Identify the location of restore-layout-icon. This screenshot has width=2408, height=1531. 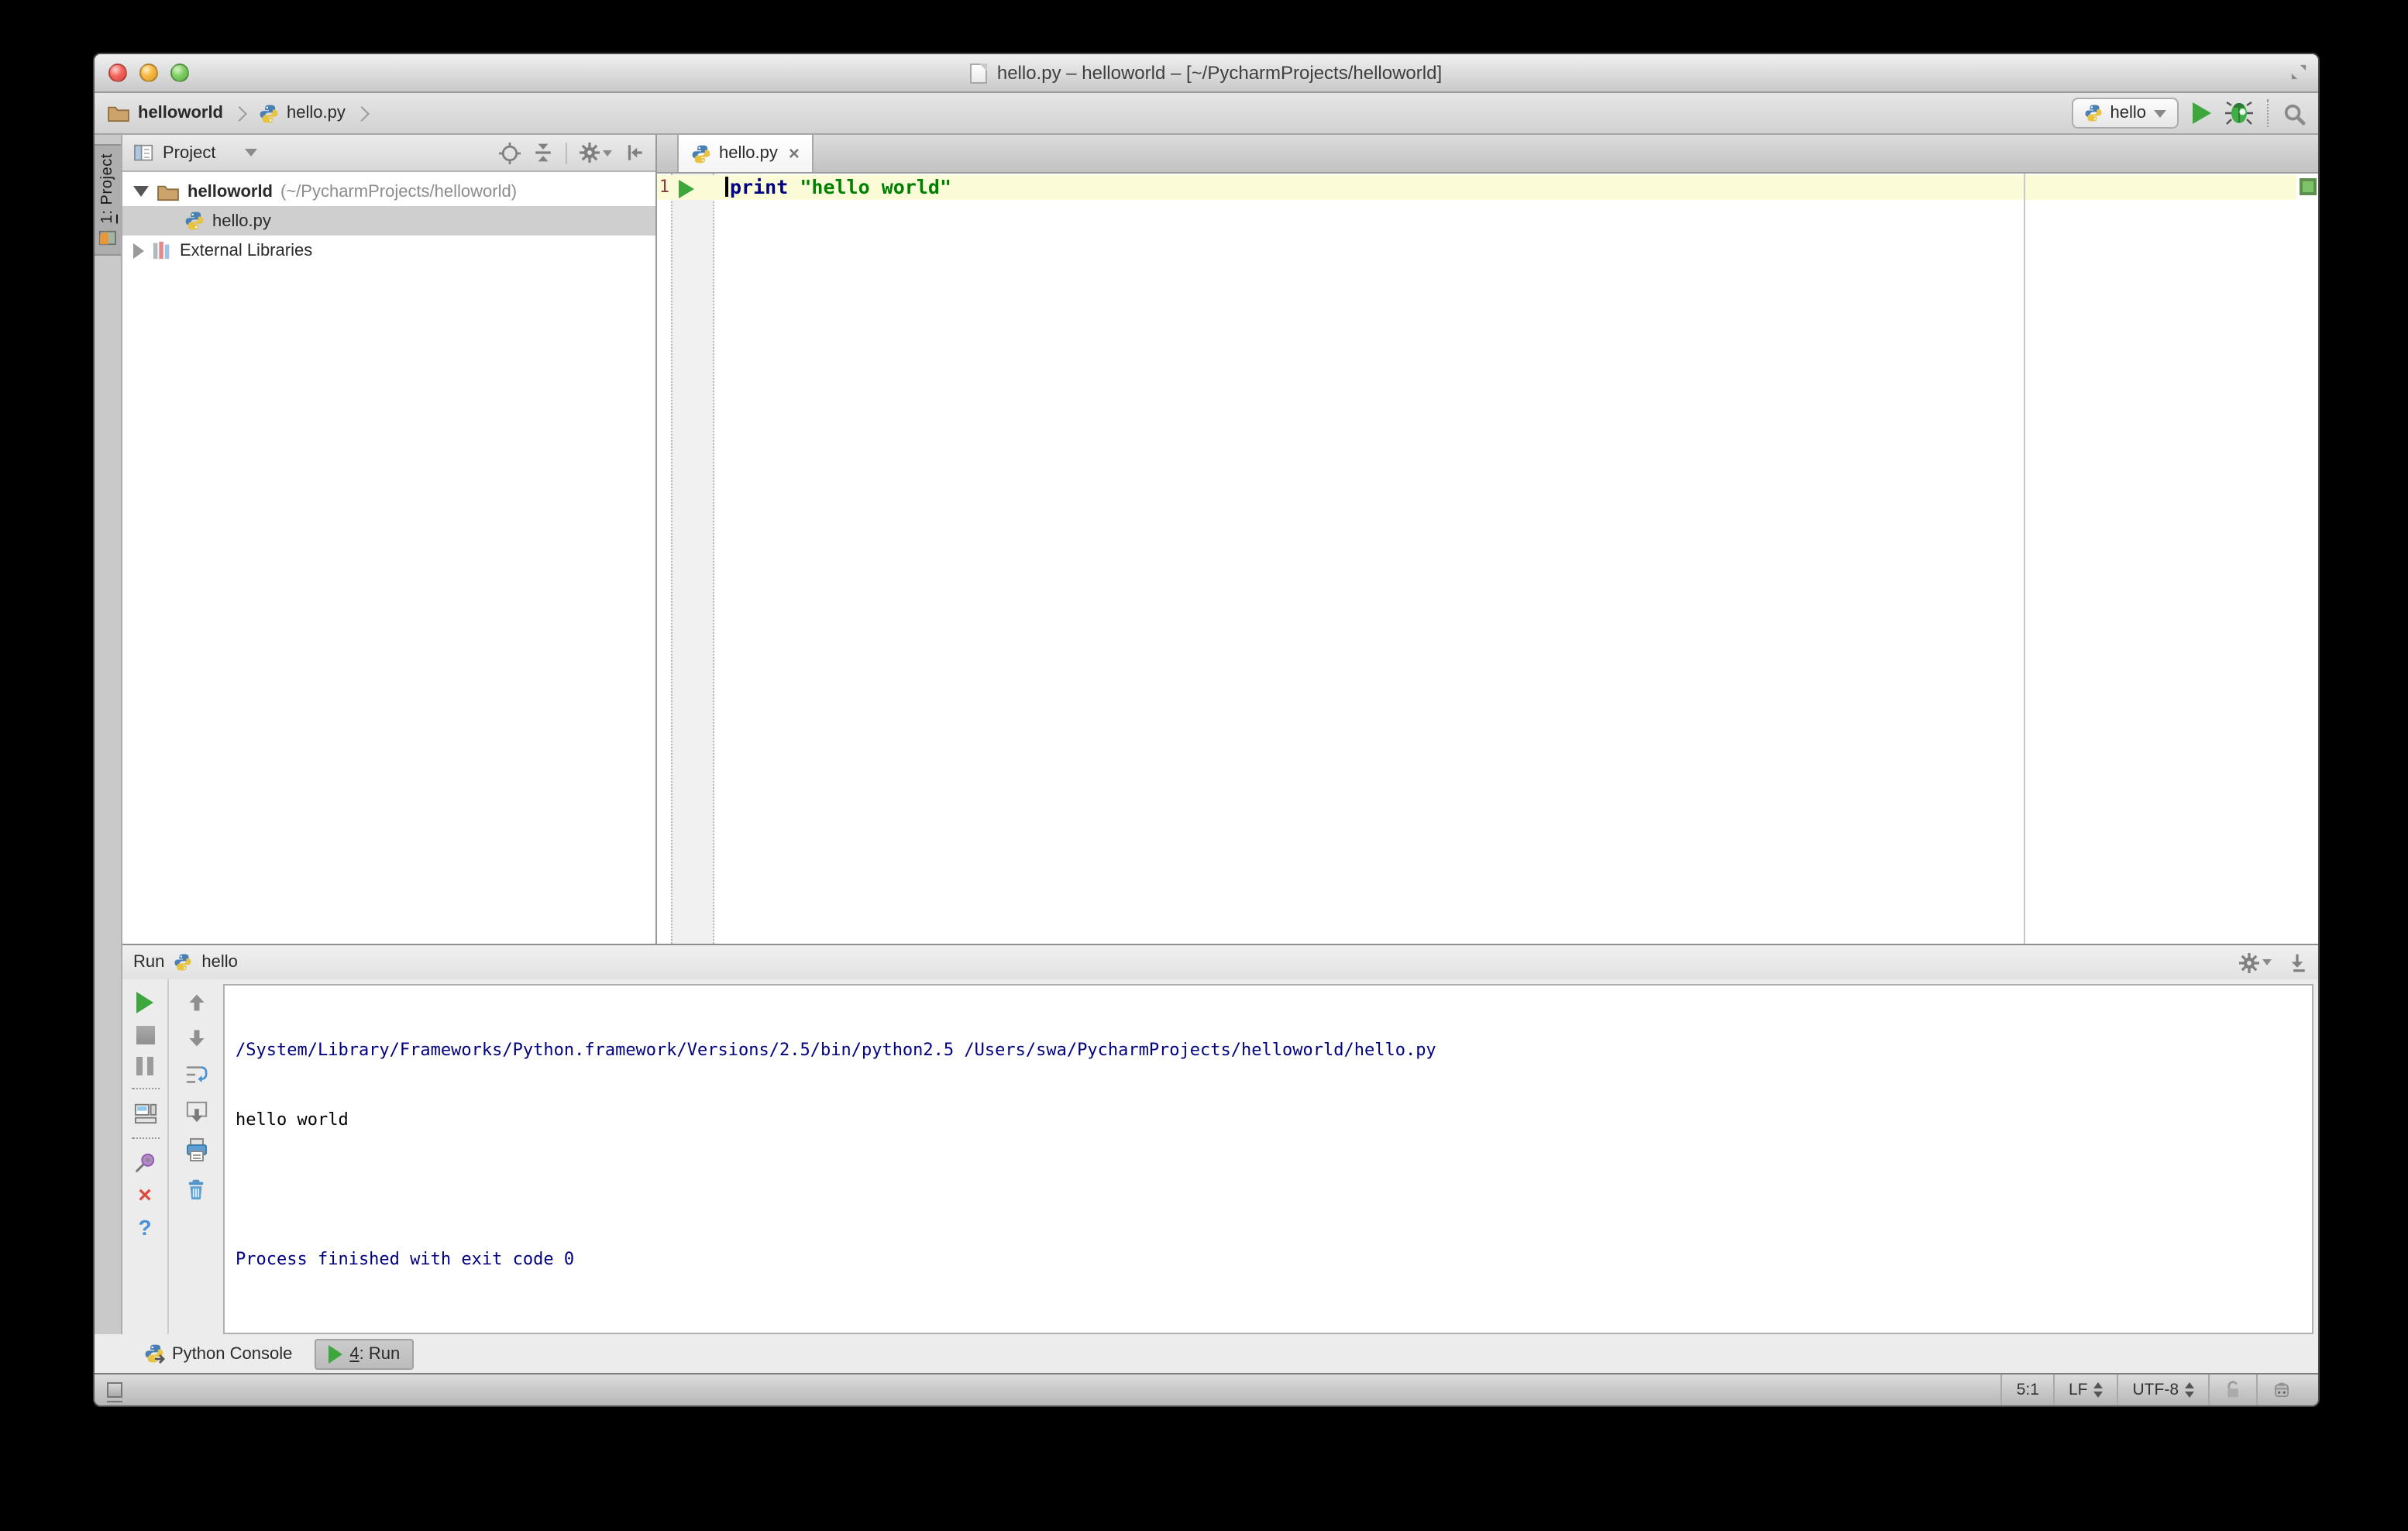
(144, 1113).